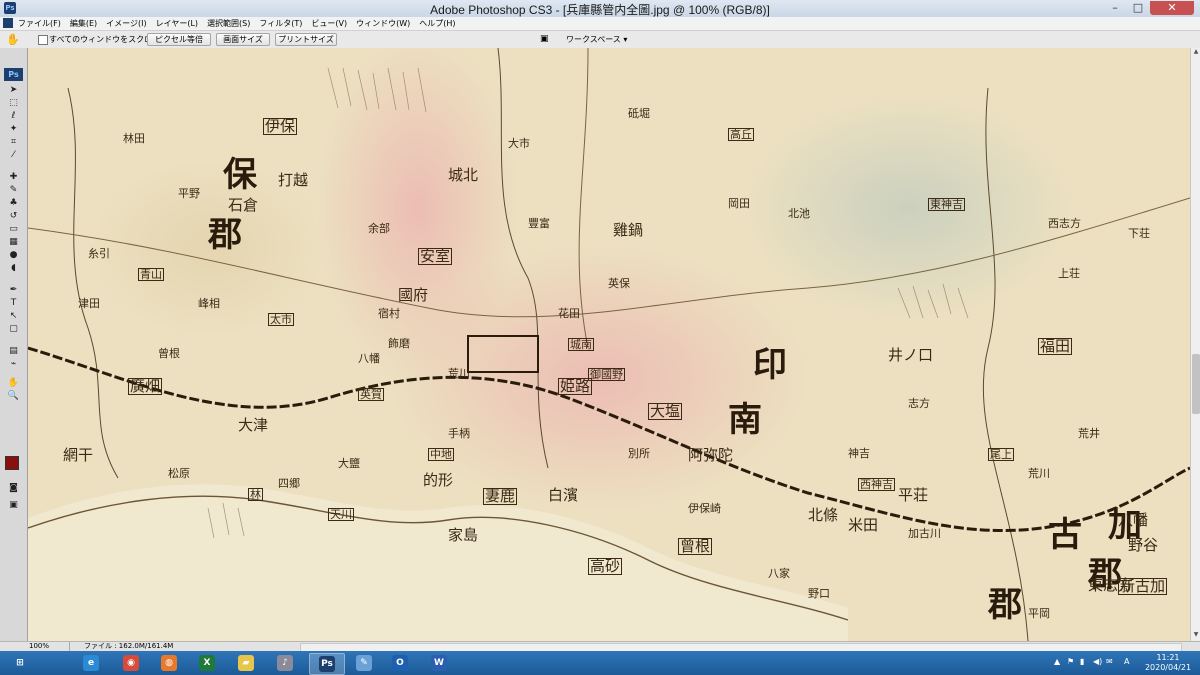 The width and height of the screenshot is (1200, 675). What do you see at coordinates (13, 290) in the screenshot?
I see `pen-tool-icon: ✒` at bounding box center [13, 290].